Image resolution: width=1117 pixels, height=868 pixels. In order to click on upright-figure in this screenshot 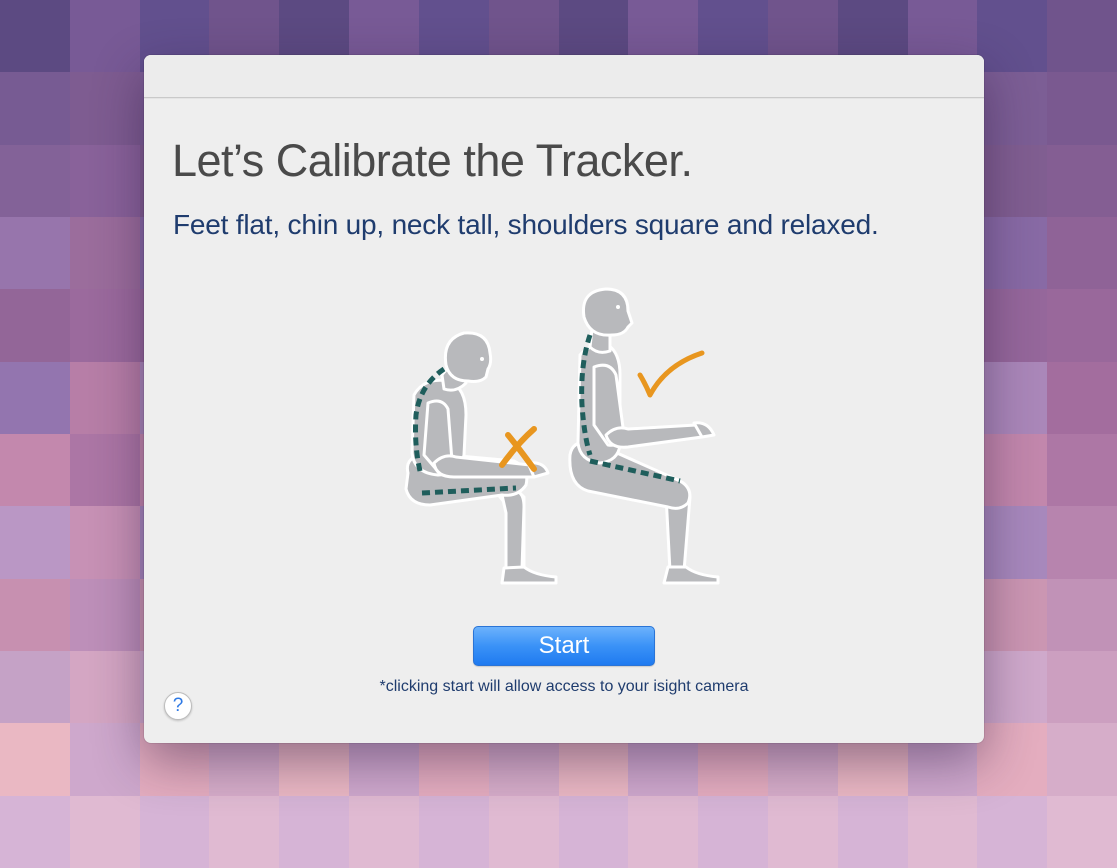, I will do `click(644, 436)`.